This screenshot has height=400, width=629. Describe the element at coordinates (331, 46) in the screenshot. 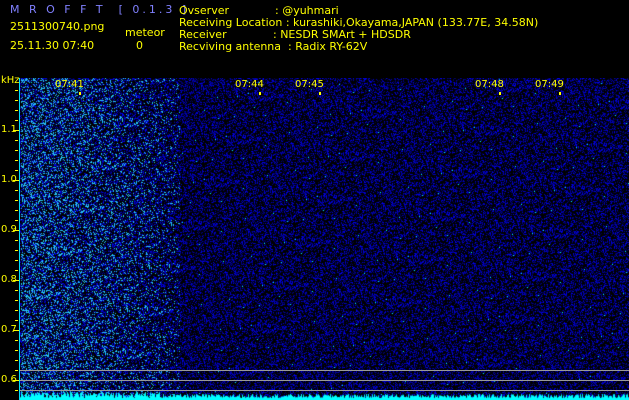

I see `antenna-value: Radix RY-62V` at that location.